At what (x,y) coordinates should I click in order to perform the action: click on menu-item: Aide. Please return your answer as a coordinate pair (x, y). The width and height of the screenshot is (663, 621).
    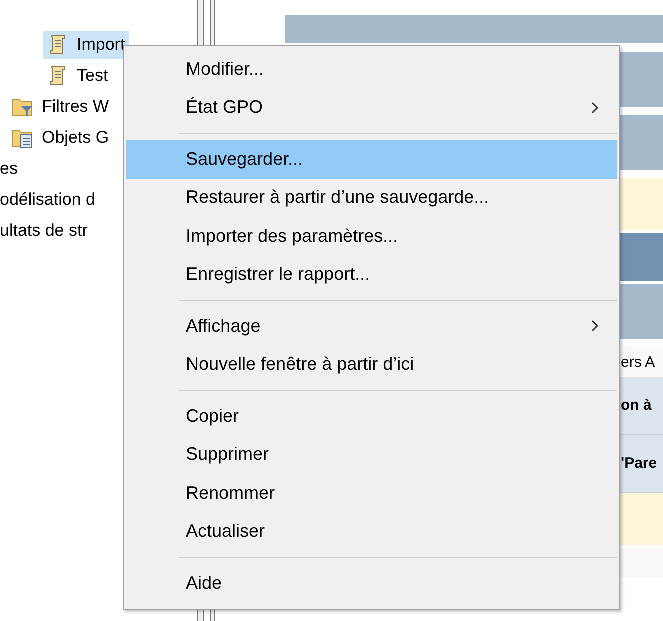
    Looking at the image, I should click on (371, 583).